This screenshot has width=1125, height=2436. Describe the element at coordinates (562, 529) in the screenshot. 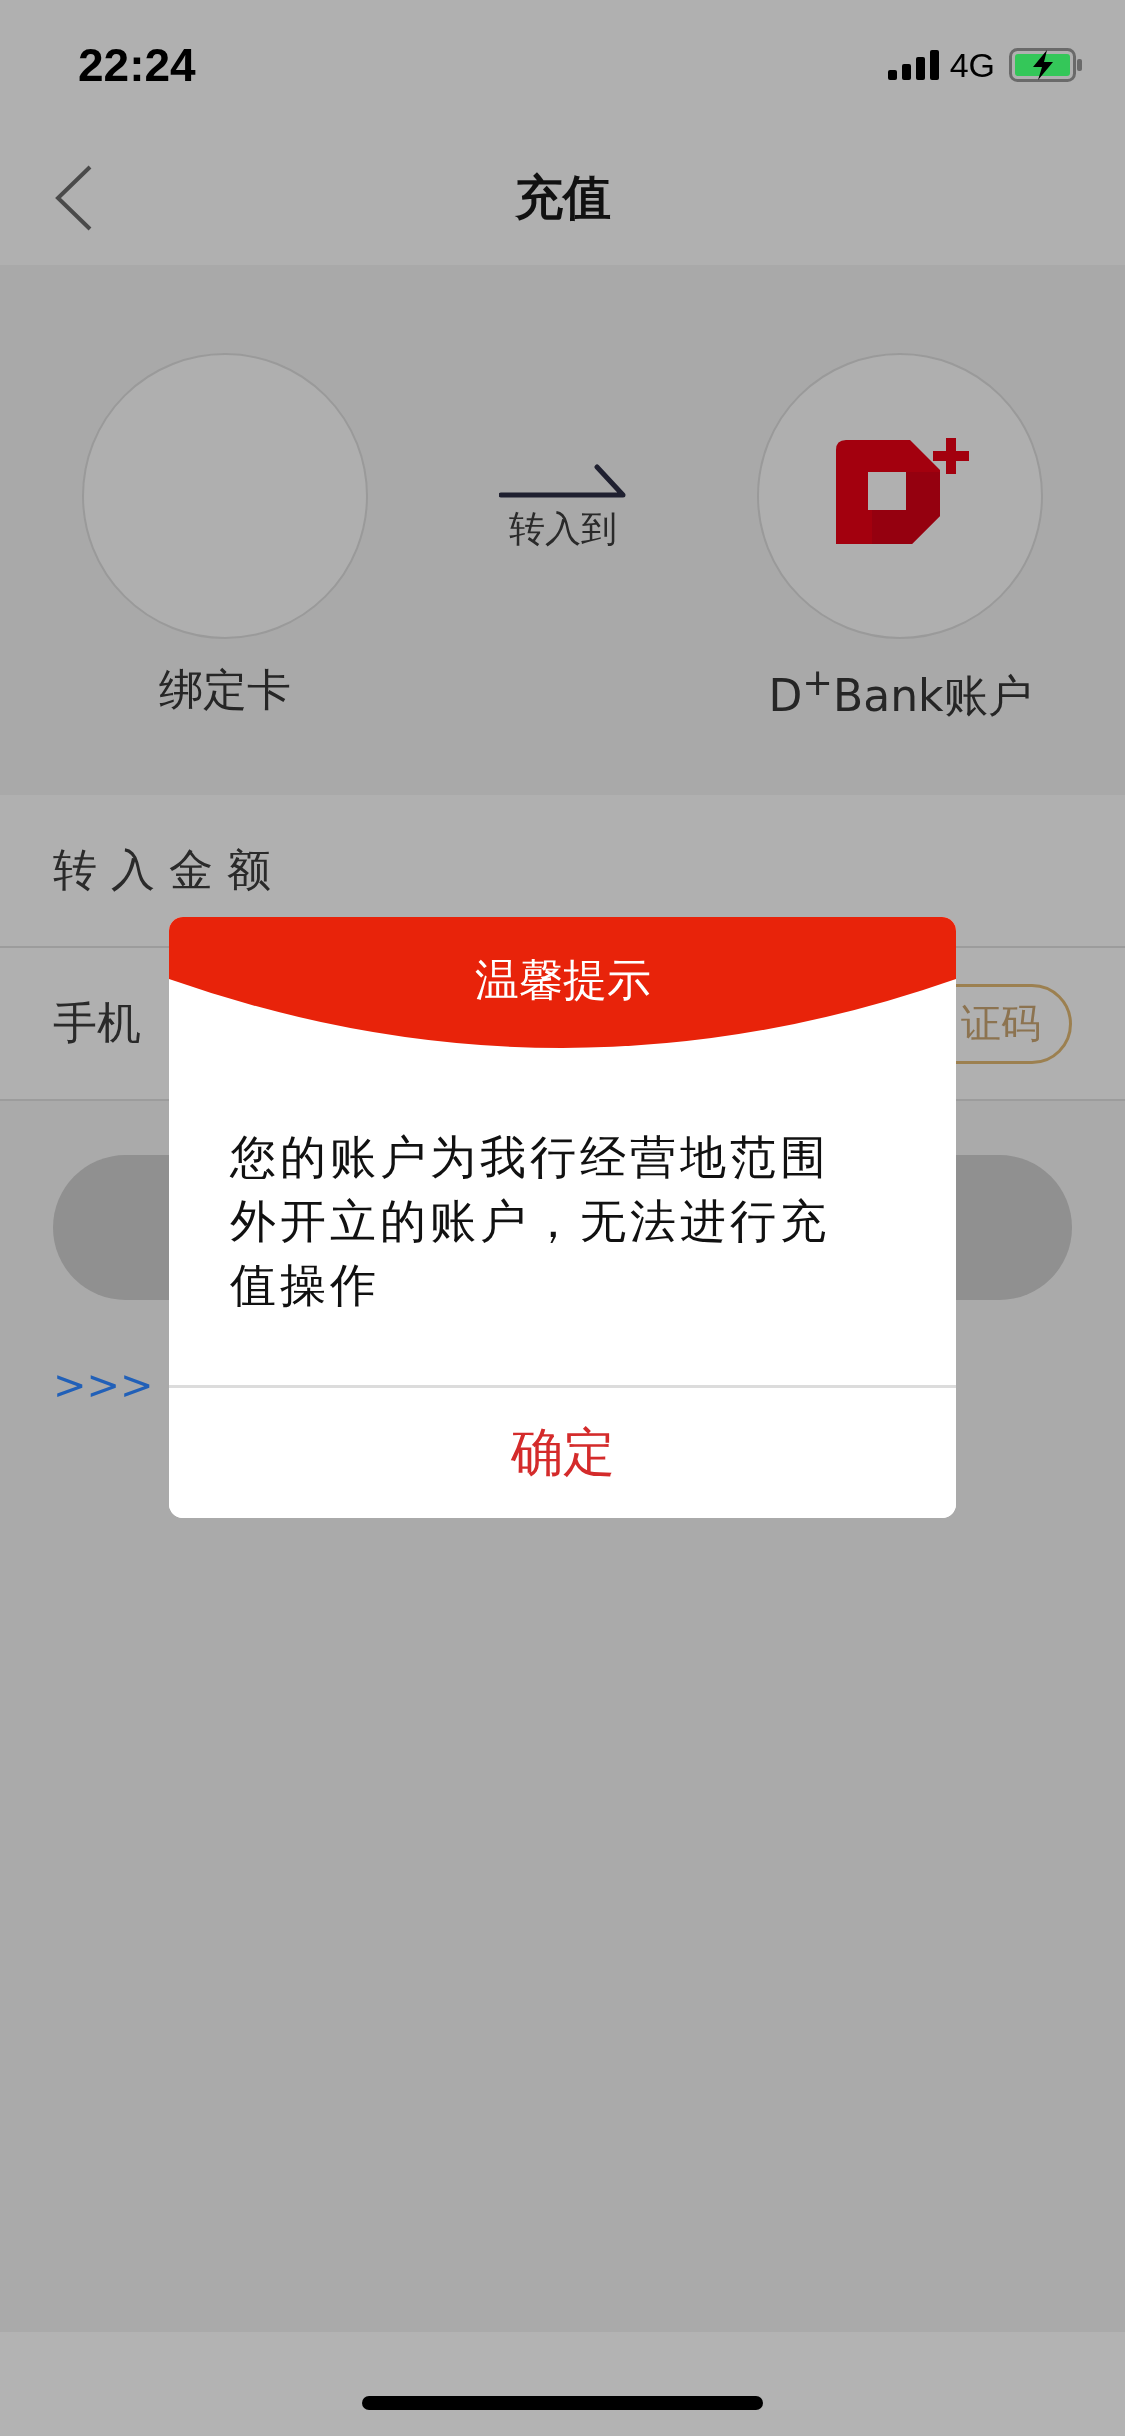

I see `transfer-label: 转入到` at that location.